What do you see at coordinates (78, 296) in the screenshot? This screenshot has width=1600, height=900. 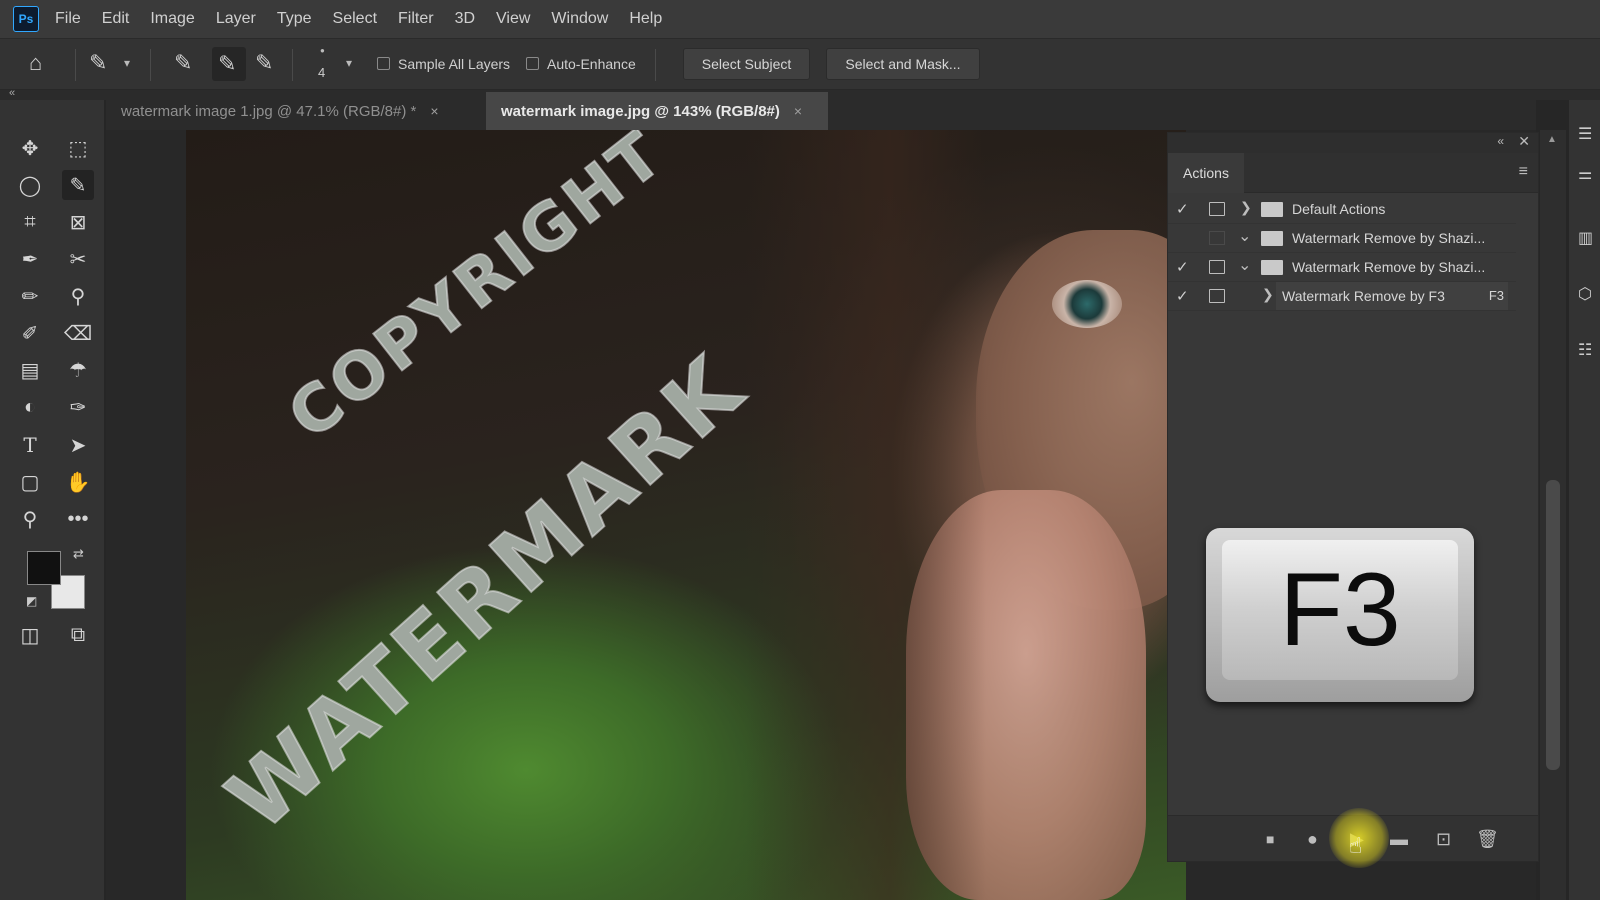 I see `stamp-tool-icon: ⚲` at bounding box center [78, 296].